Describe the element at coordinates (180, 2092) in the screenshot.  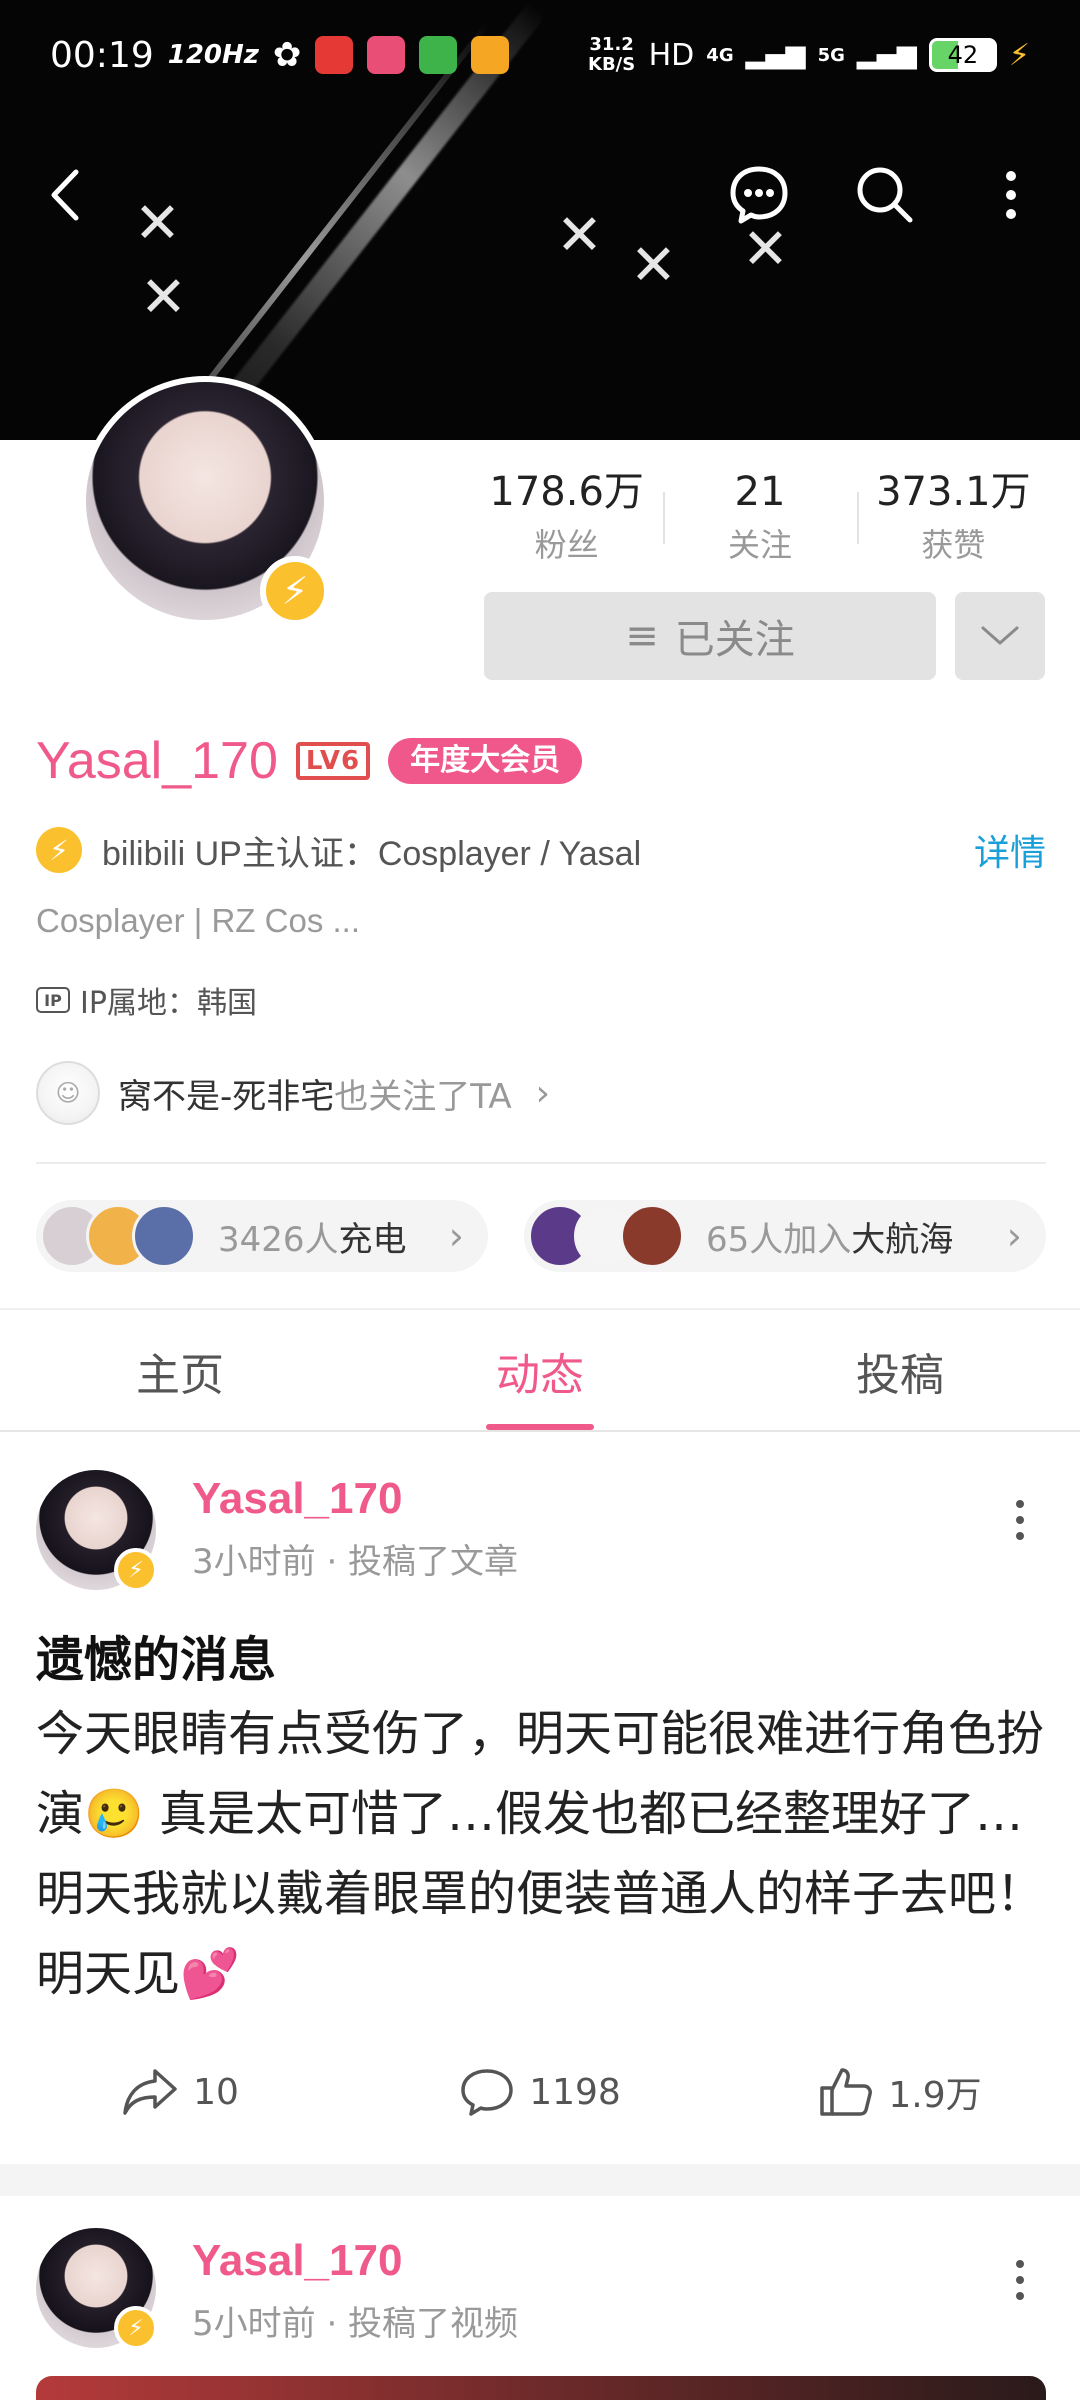
I see `share-button: 10` at that location.